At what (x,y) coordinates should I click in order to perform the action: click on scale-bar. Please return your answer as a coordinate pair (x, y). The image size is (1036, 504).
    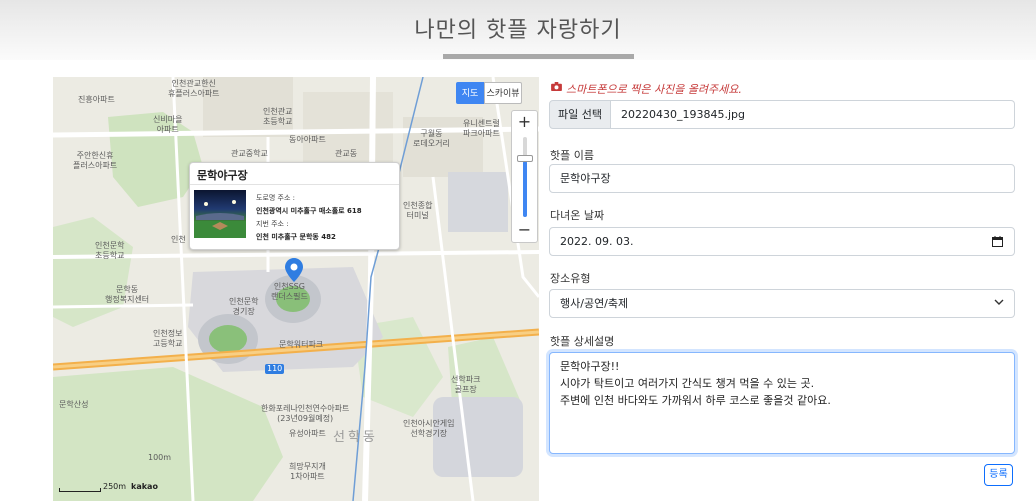
    Looking at the image, I should click on (80, 490).